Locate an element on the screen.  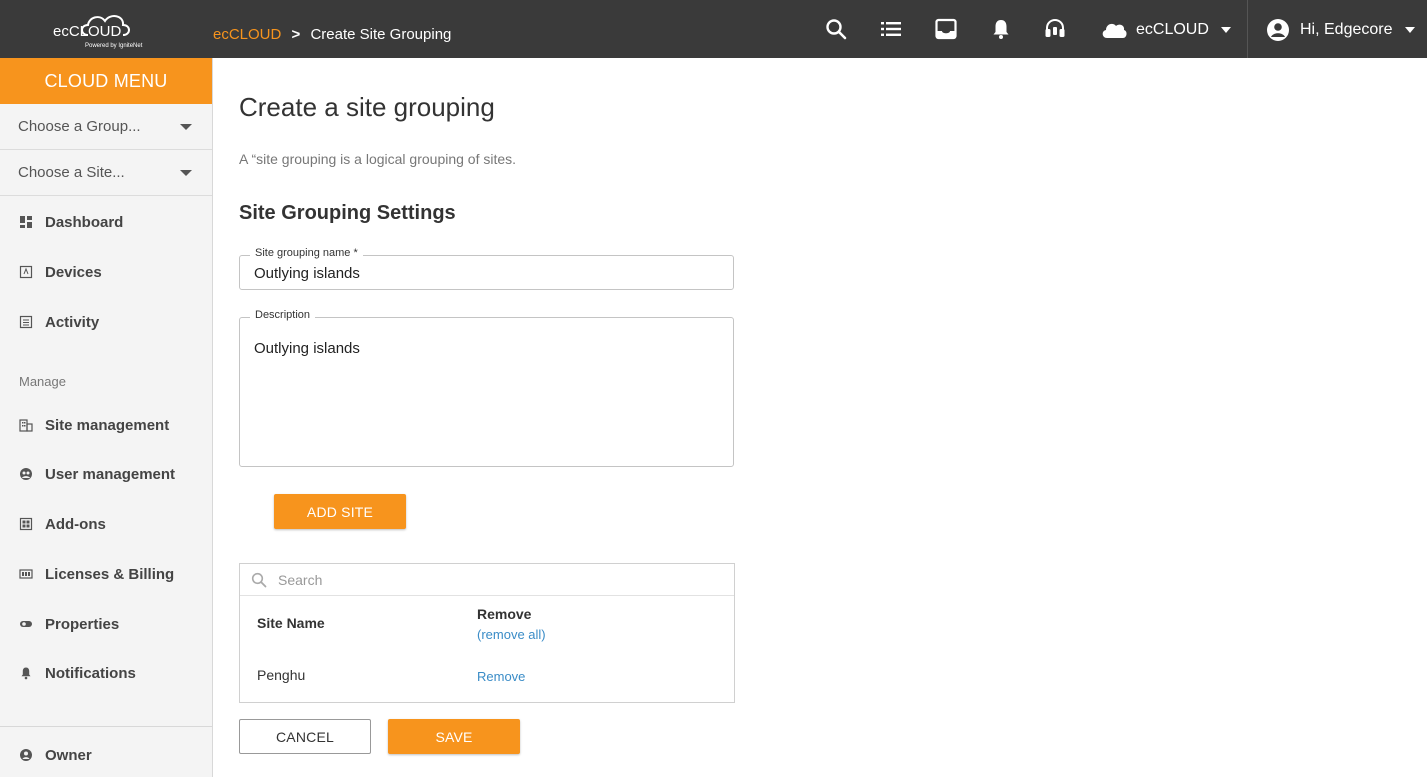
site-search-input is located at coordinates (488, 579).